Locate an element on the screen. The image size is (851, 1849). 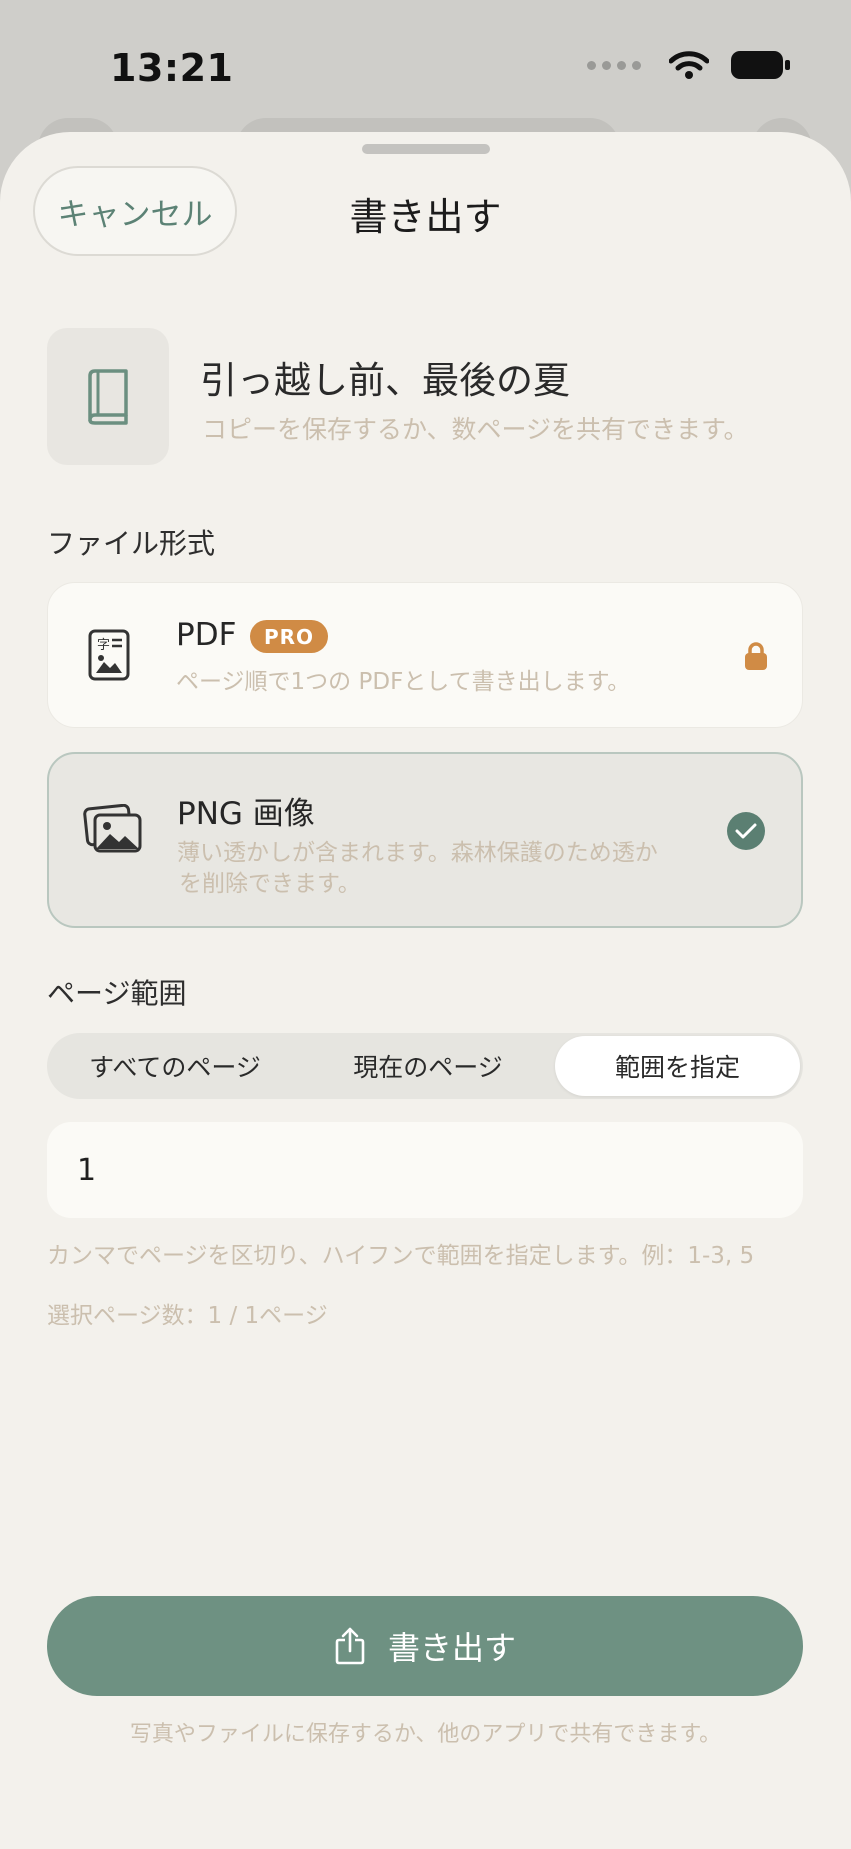
wifi-icon is located at coordinates (689, 65).